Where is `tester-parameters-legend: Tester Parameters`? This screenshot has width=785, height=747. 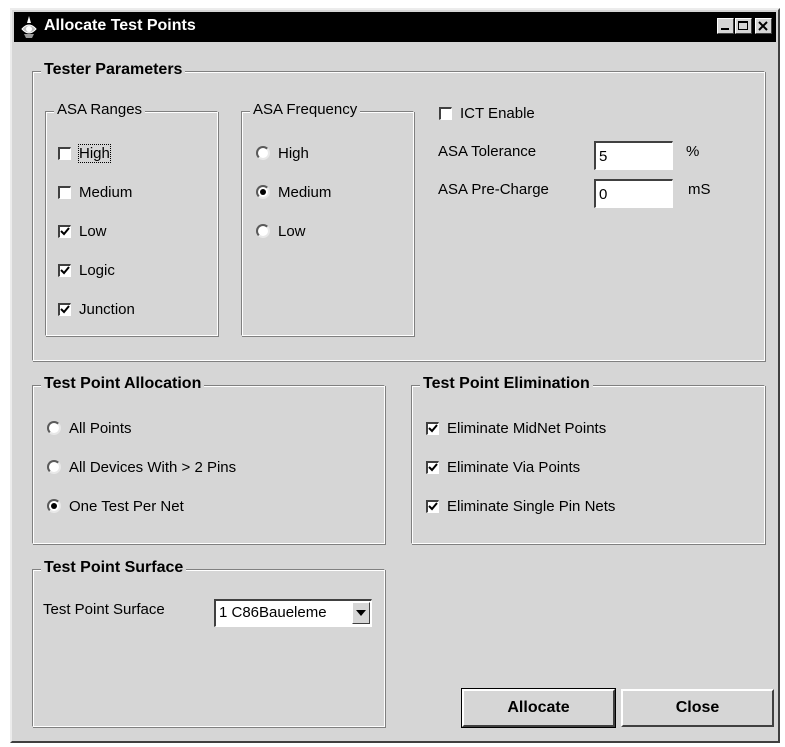
tester-parameters-legend: Tester Parameters is located at coordinates (113, 70).